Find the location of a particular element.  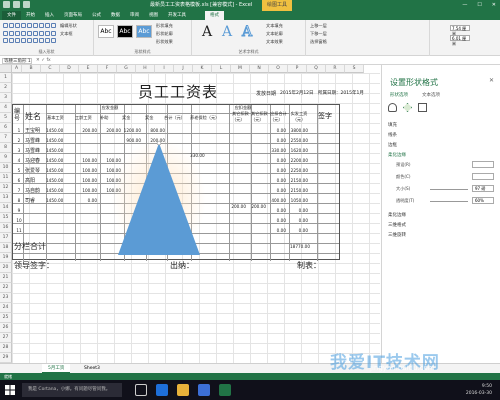

row-header-25: 25 is located at coordinates (6, 318).